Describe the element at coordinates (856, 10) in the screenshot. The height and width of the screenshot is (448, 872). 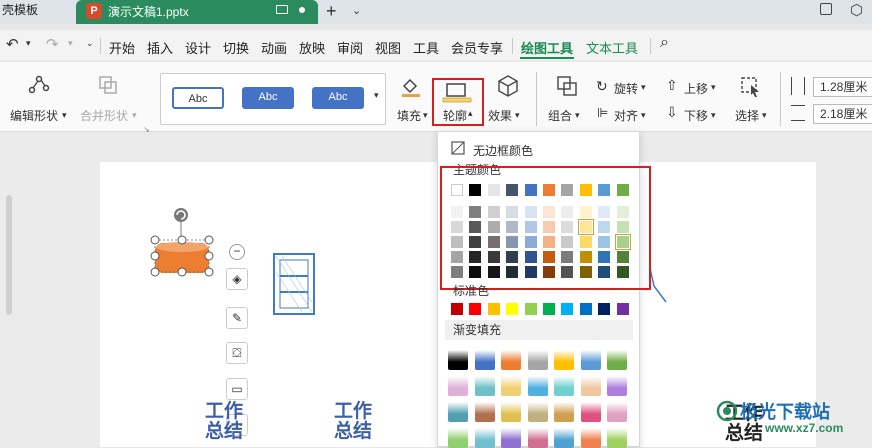
I see `cube-icon: ⬡` at that location.